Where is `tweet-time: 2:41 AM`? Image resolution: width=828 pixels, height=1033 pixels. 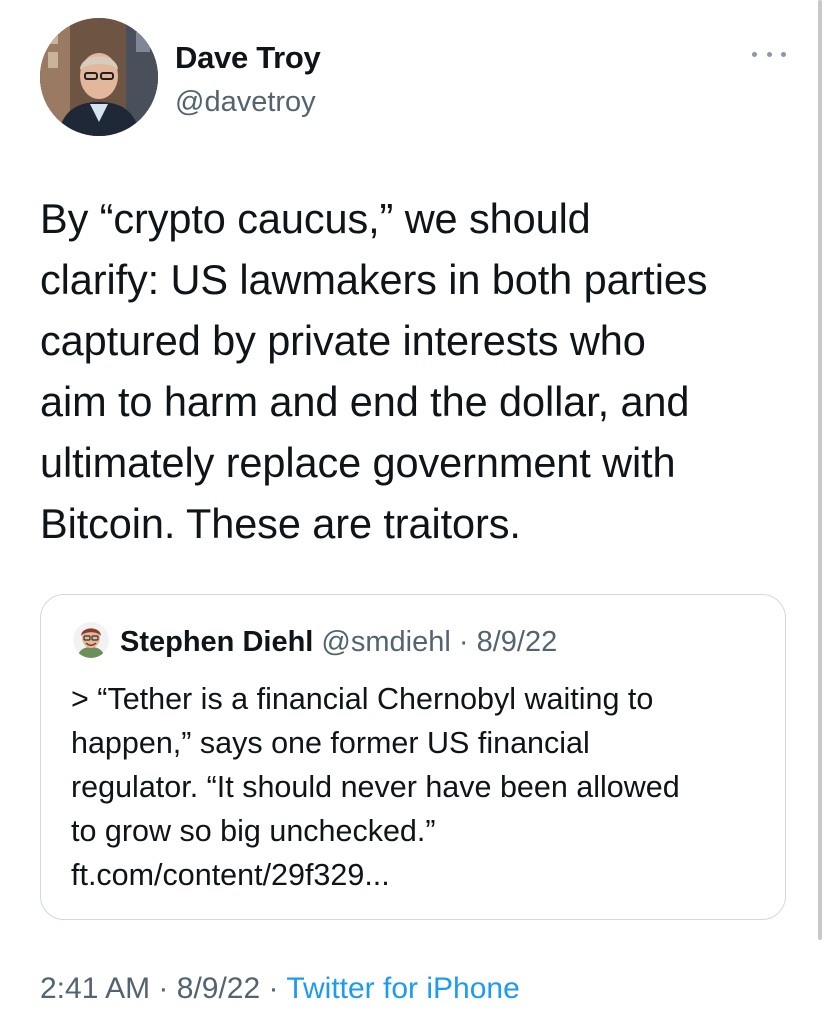 tweet-time: 2:41 AM is located at coordinates (95, 988).